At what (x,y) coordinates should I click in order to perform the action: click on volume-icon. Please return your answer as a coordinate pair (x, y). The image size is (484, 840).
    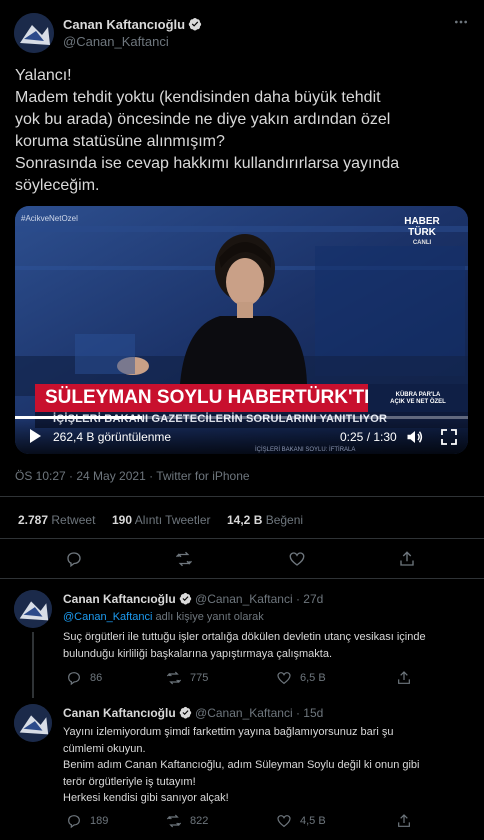
    Looking at the image, I should click on (415, 437).